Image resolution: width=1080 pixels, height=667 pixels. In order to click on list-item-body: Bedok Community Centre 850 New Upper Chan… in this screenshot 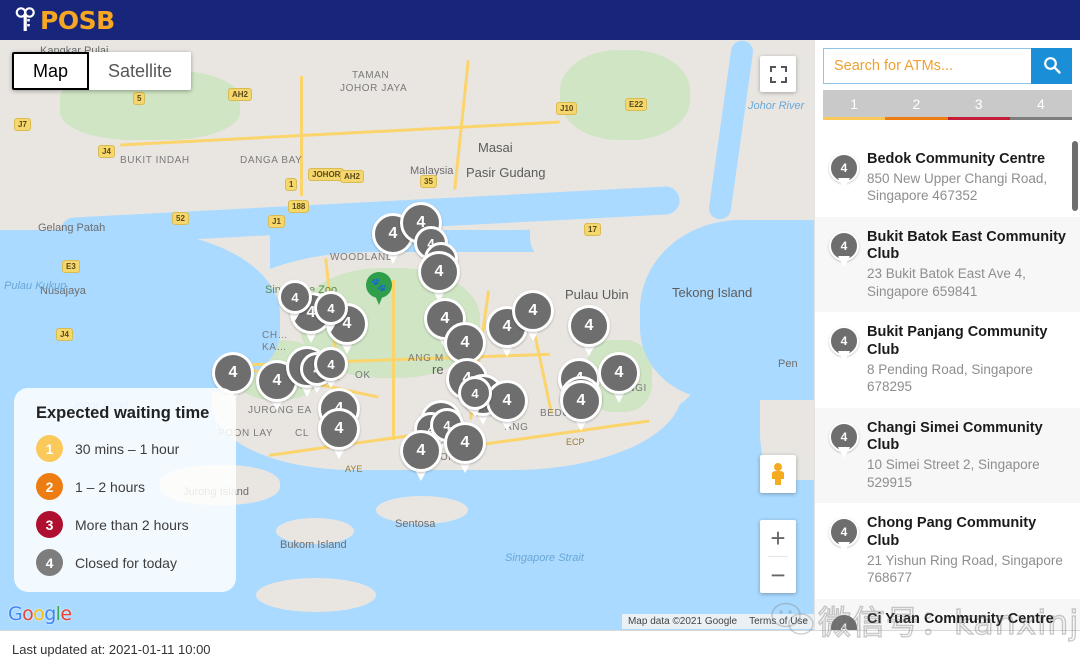, I will do `click(968, 178)`.